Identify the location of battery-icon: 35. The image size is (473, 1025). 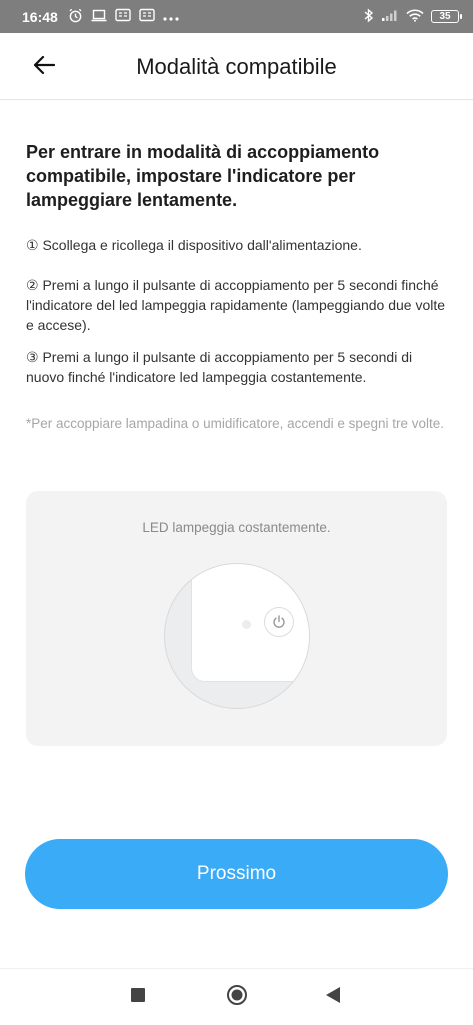
(446, 16).